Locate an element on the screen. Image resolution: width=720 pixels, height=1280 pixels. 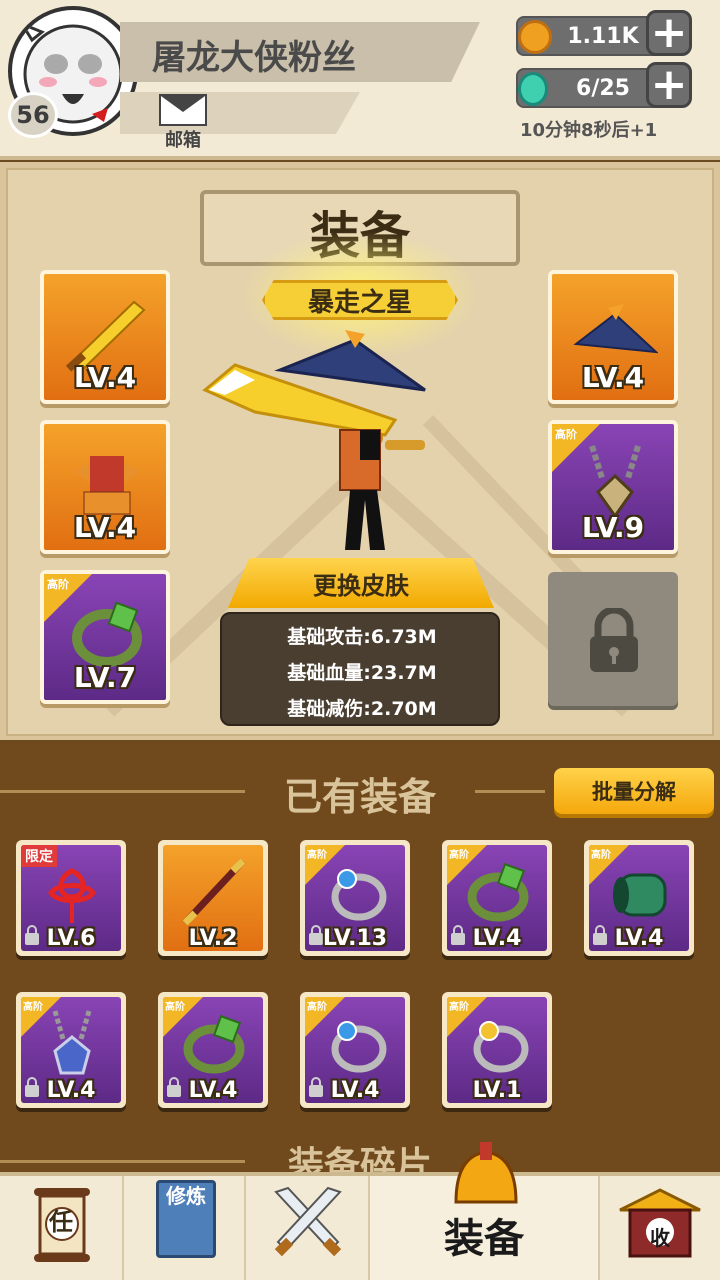
energy-timer: 10分钟8秒后+1 is located at coordinates (589, 130).